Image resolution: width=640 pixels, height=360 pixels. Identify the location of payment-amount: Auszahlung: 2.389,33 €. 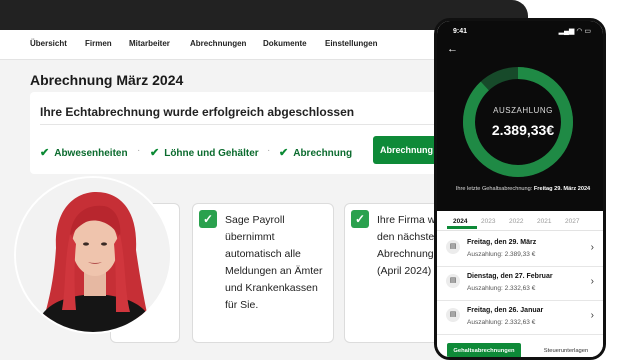
(501, 254).